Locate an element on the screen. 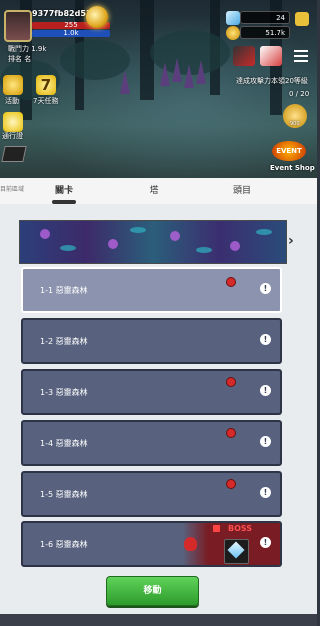 The height and width of the screenshot is (626, 320). stage-label: 1-4 惡靈森林 is located at coordinates (64, 443).